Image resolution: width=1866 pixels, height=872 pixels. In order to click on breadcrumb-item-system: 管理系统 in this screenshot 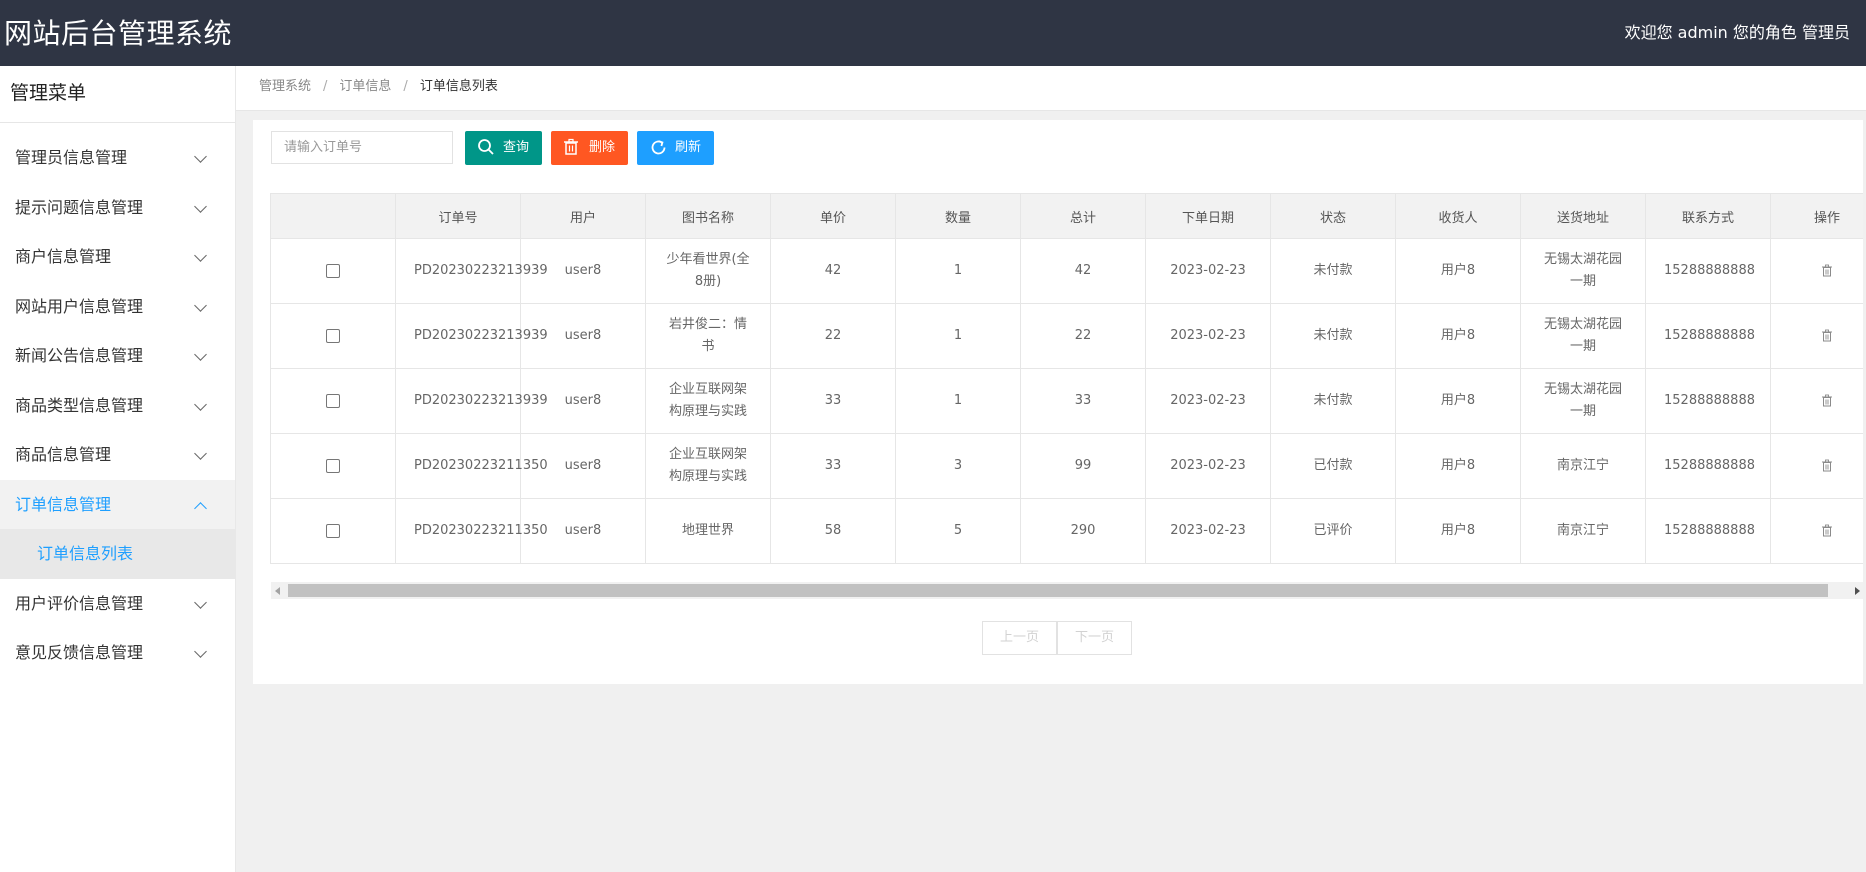, I will do `click(285, 86)`.